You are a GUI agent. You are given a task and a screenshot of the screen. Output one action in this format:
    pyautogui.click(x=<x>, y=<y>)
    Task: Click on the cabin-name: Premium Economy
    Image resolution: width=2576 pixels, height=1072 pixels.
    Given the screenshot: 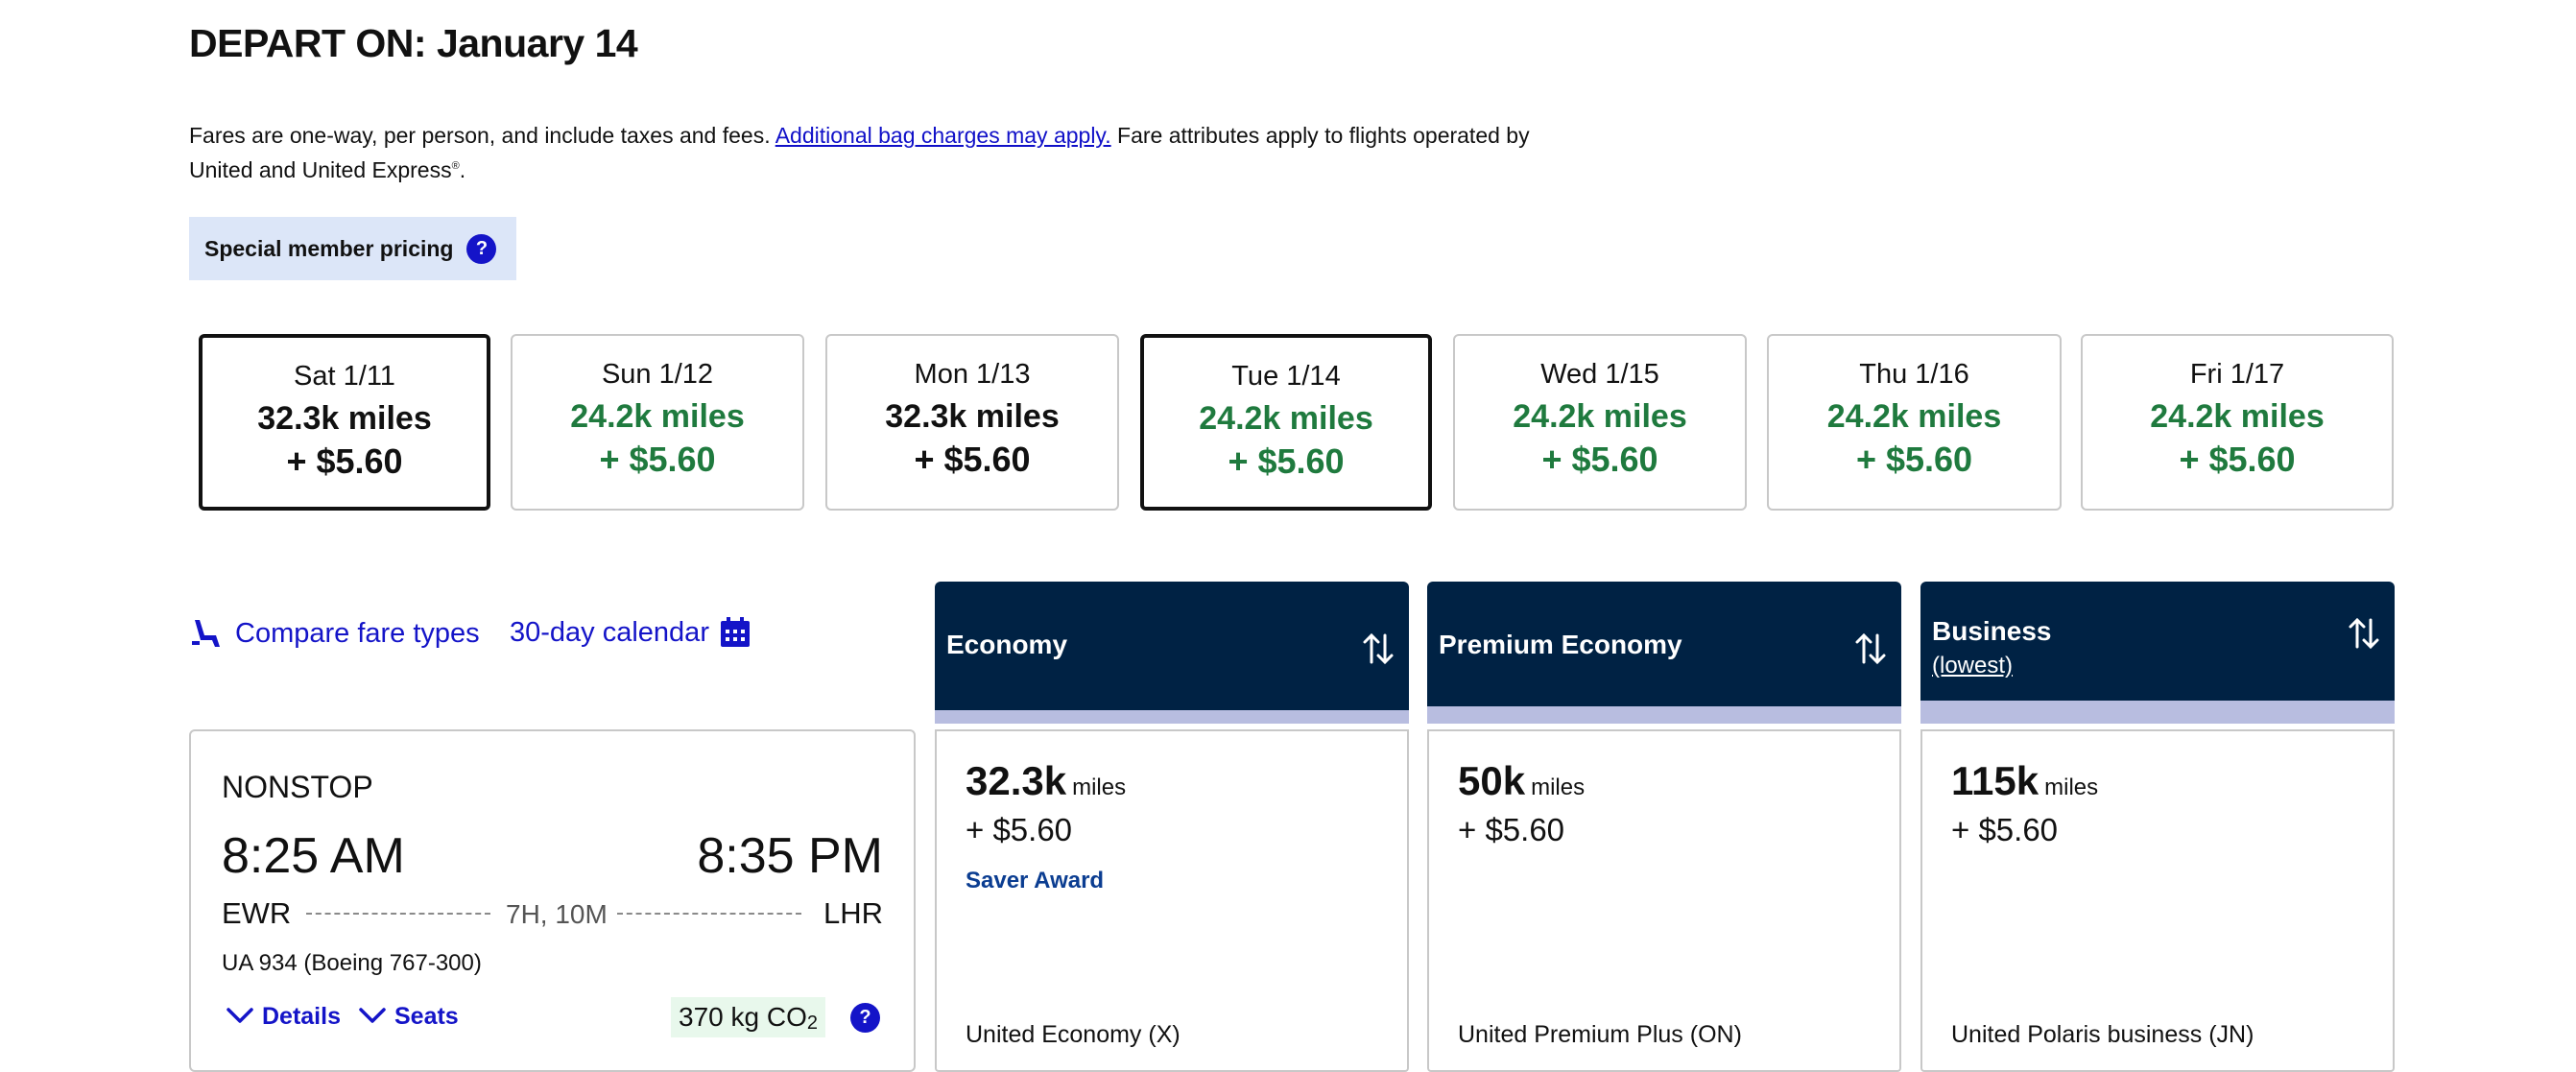 What is the action you would take?
    pyautogui.click(x=1560, y=645)
    